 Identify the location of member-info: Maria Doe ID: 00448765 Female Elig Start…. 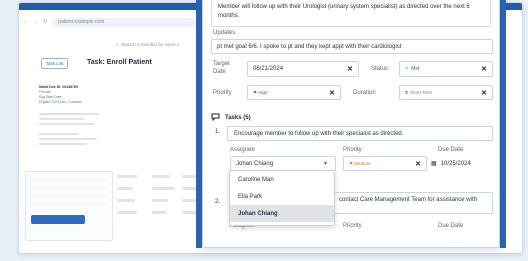
(79, 116).